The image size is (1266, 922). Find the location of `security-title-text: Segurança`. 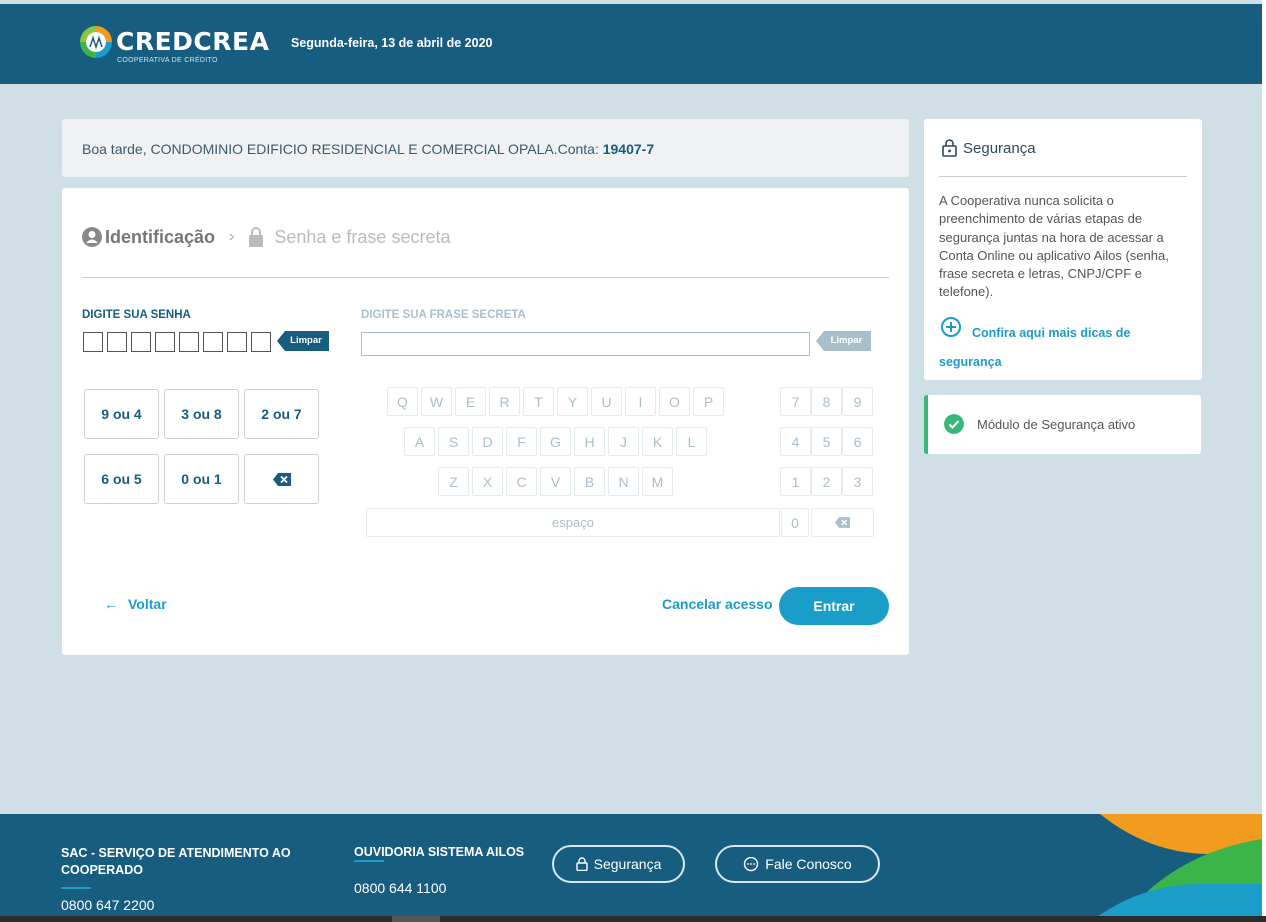

security-title-text: Segurança is located at coordinates (999, 148).